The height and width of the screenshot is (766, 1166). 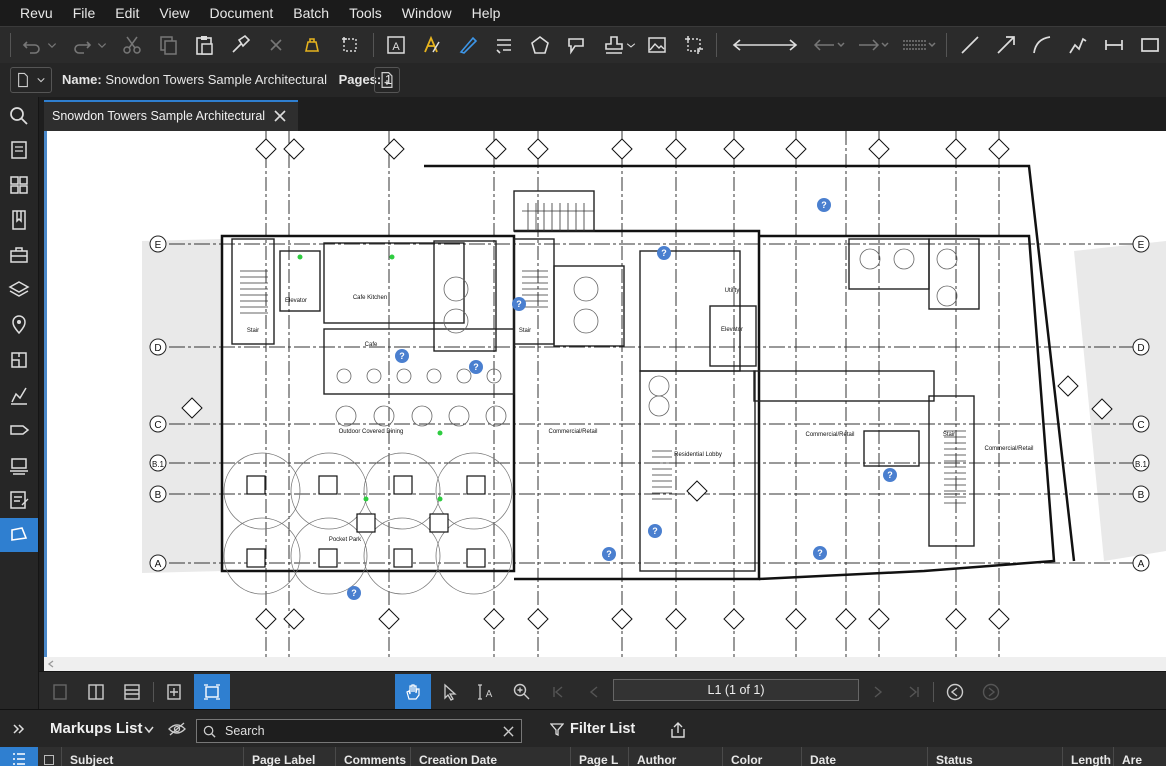 What do you see at coordinates (576, 45) in the screenshot?
I see `callout-icon` at bounding box center [576, 45].